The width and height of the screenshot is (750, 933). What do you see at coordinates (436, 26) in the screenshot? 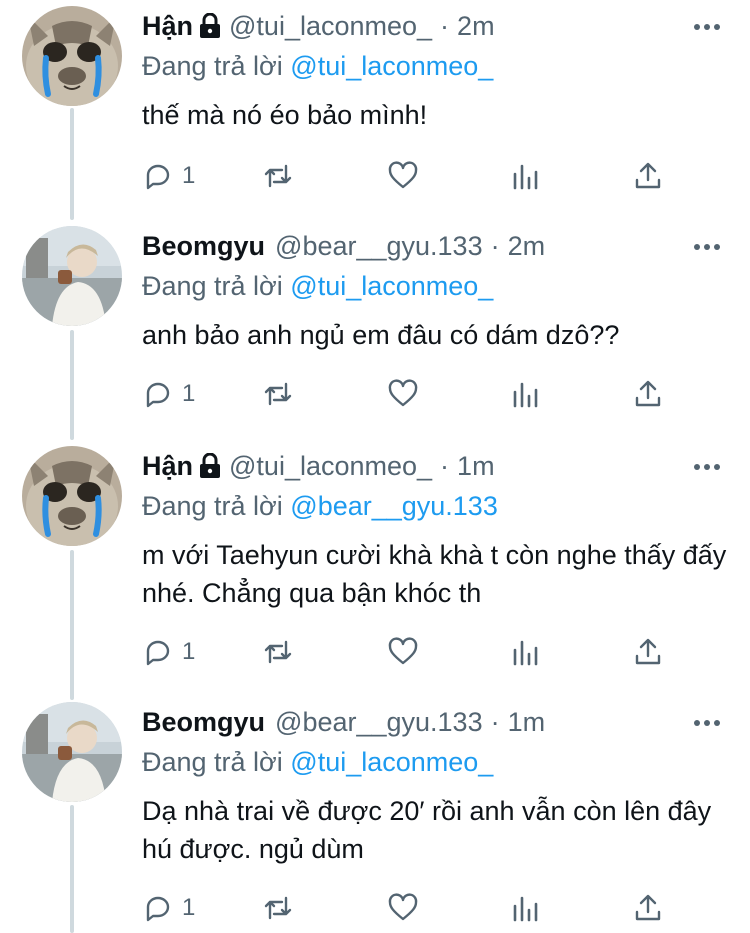
I see `tweet-header: Hận @tui_laconmeo_ · 2m` at bounding box center [436, 26].